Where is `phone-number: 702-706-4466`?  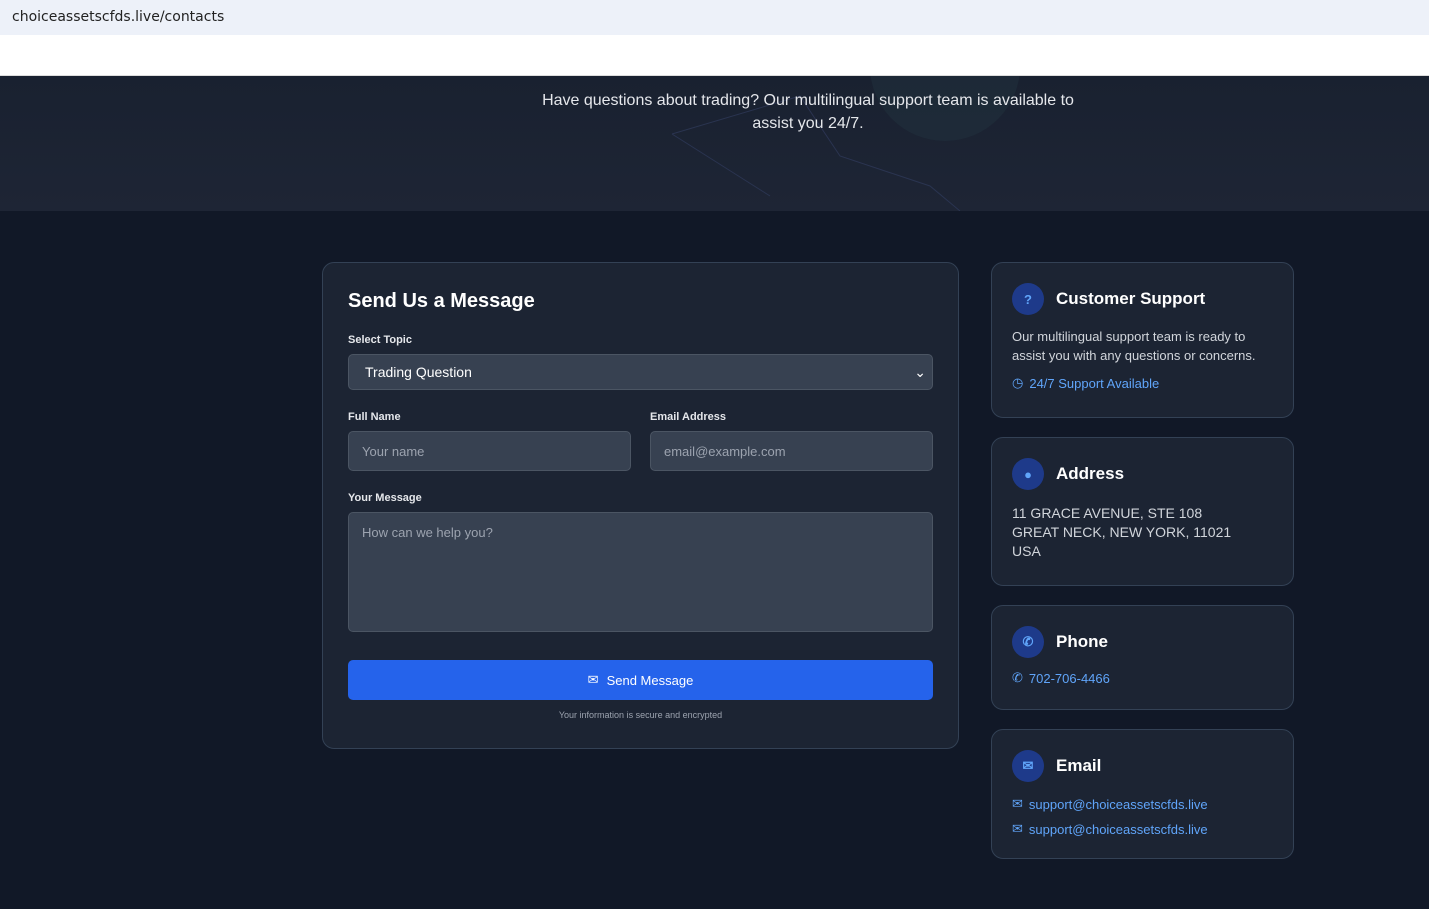
phone-number: 702-706-4466 is located at coordinates (1069, 678).